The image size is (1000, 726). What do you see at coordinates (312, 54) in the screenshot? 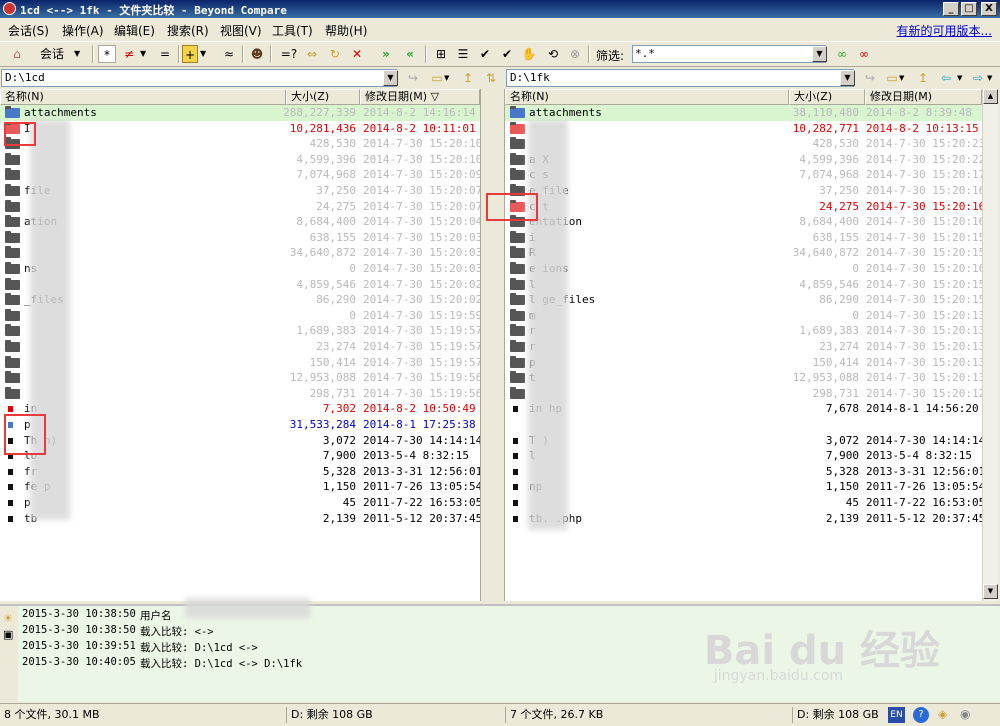
I see `swap-icon: ⇔` at bounding box center [312, 54].